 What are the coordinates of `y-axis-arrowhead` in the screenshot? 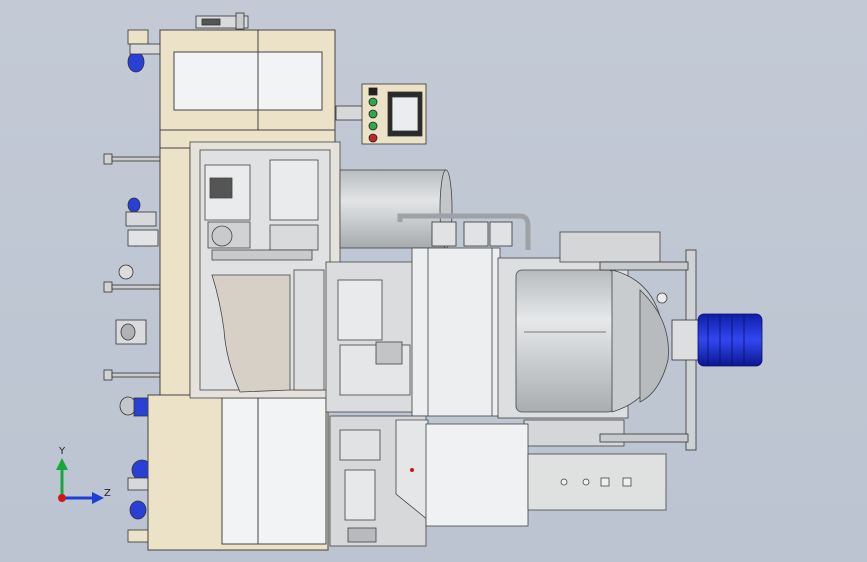 It's located at (62, 464).